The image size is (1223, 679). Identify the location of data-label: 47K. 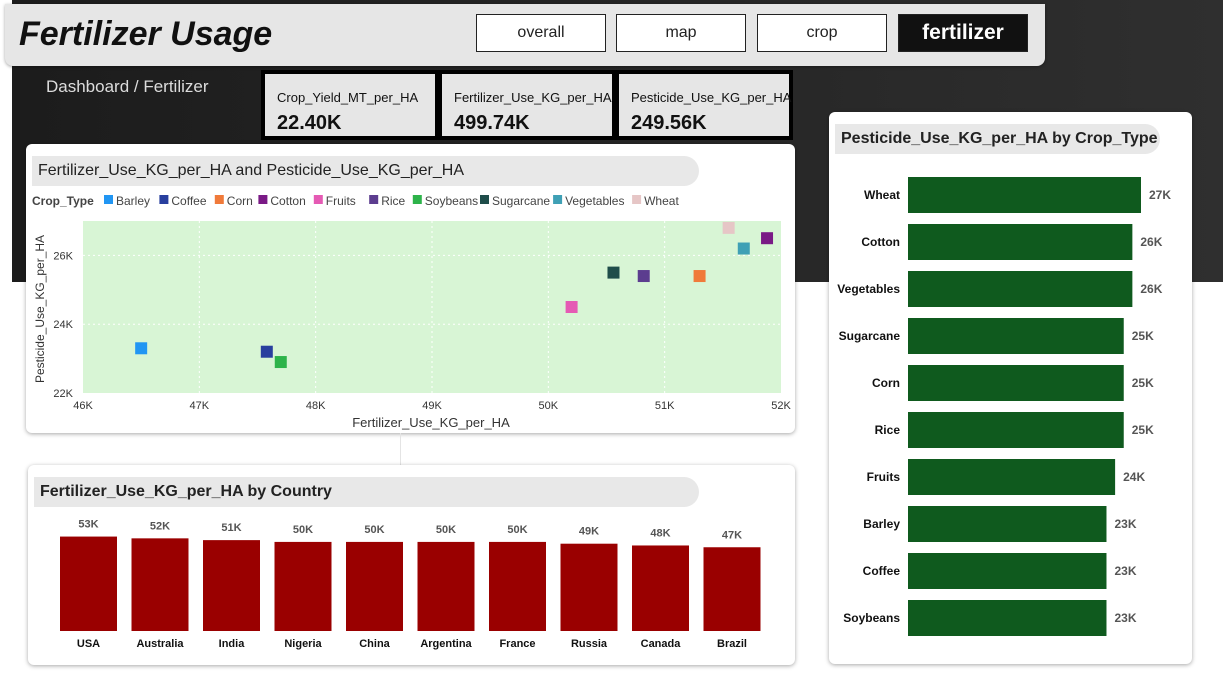
(732, 535).